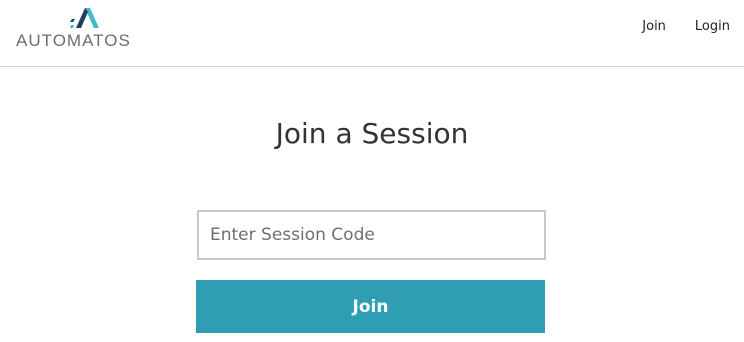 This screenshot has width=744, height=342. Describe the element at coordinates (371, 235) in the screenshot. I see `session-code-input` at that location.